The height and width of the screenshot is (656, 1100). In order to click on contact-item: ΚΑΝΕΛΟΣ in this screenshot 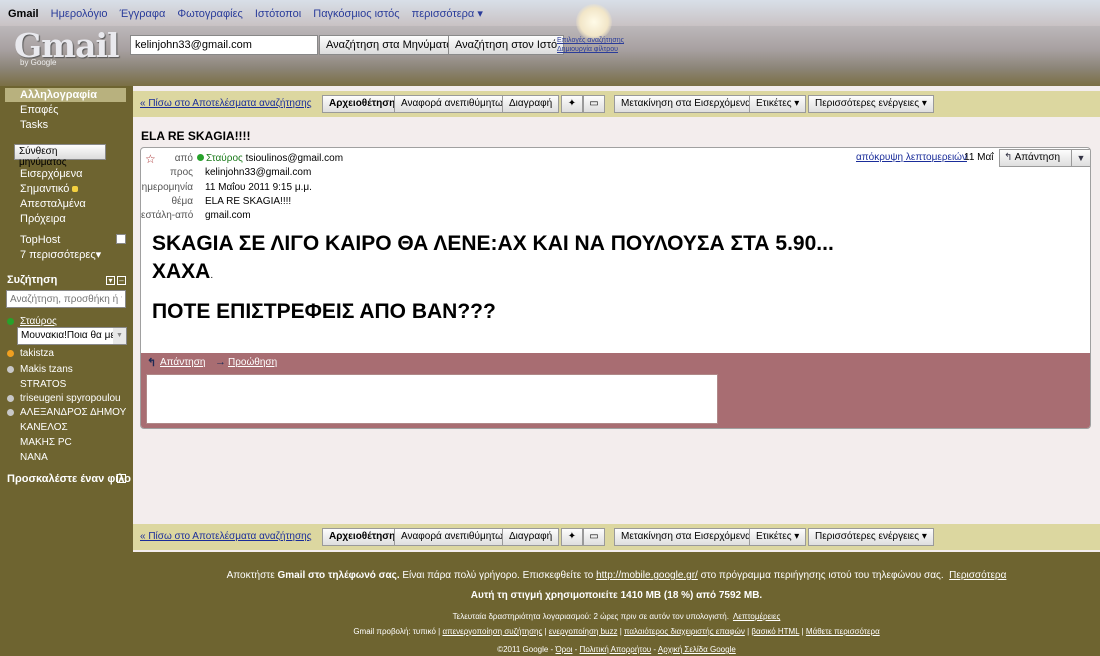, I will do `click(44, 427)`.